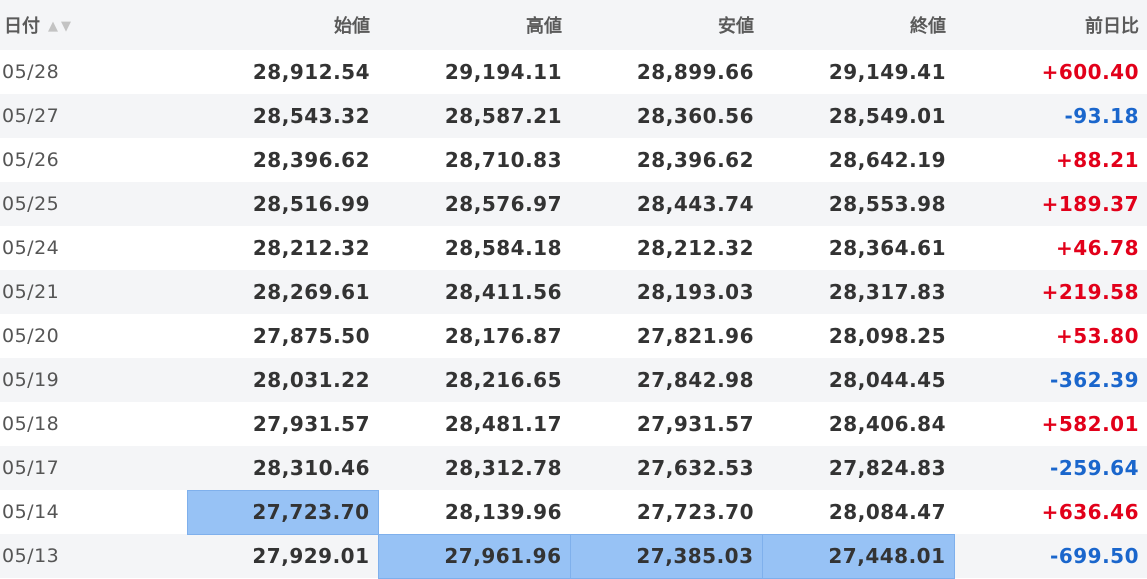  Describe the element at coordinates (474, 248) in the screenshot. I see `cell-high: 28,584.18` at that location.